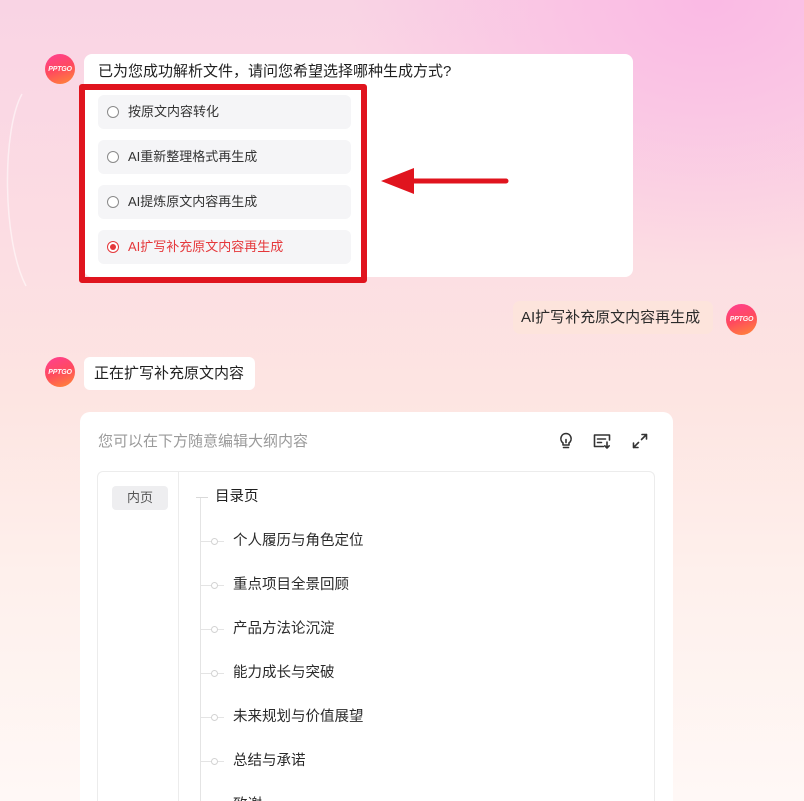 The width and height of the screenshot is (804, 801). I want to click on tree-root-connector, so click(202, 497).